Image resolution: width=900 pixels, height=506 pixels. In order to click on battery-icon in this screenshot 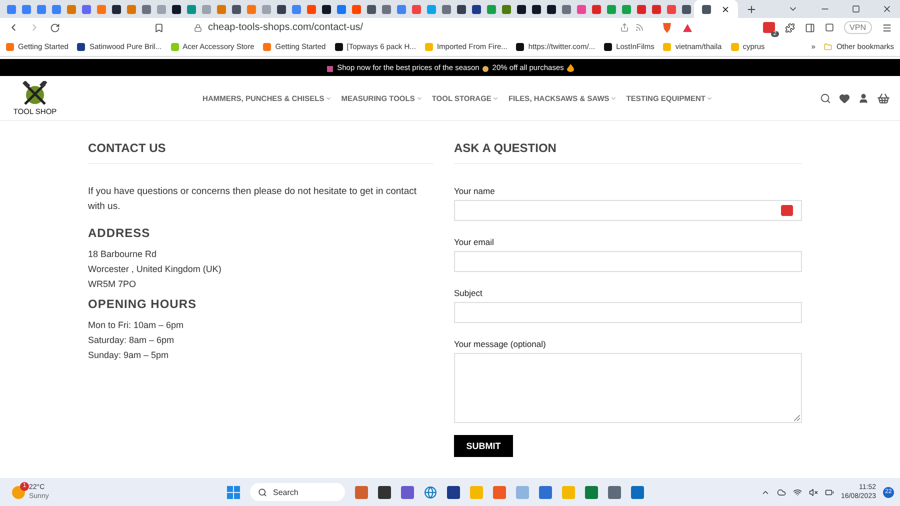, I will do `click(829, 492)`.